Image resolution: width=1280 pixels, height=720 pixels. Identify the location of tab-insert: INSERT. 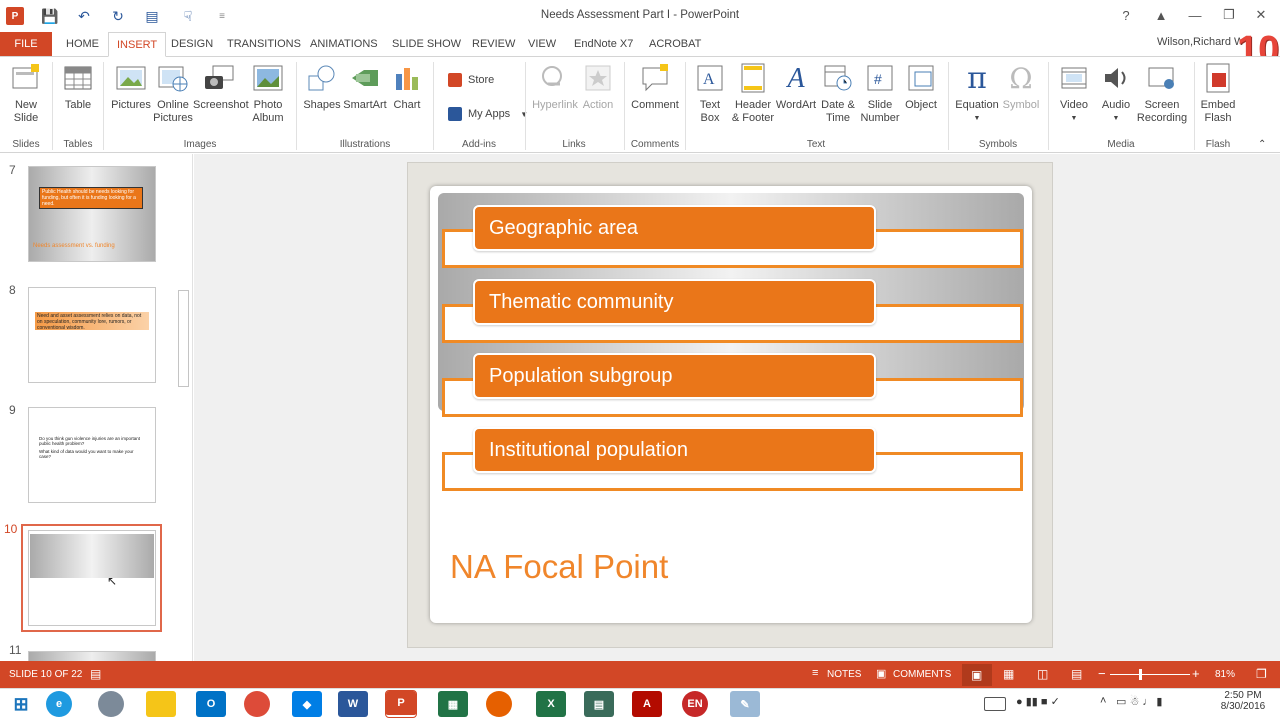
(137, 44).